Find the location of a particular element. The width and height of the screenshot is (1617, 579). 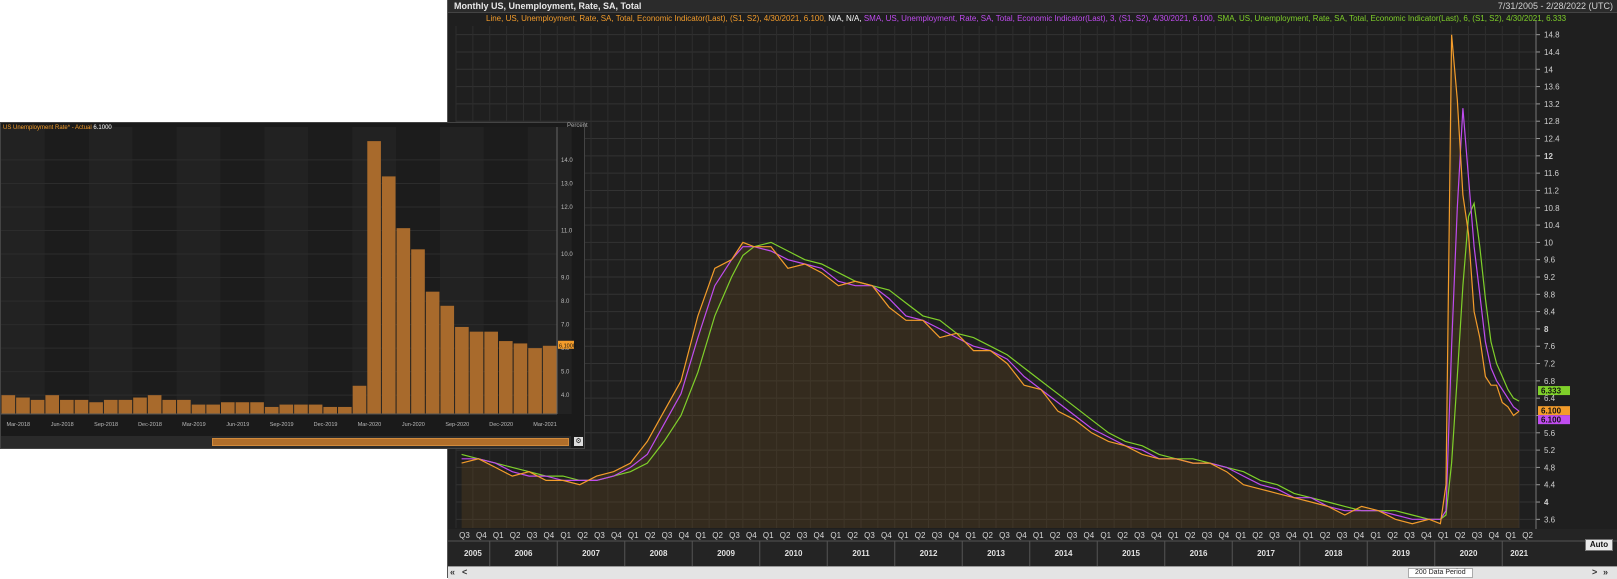

inset-x-tick-label: Mar-2019 is located at coordinates (194, 425).